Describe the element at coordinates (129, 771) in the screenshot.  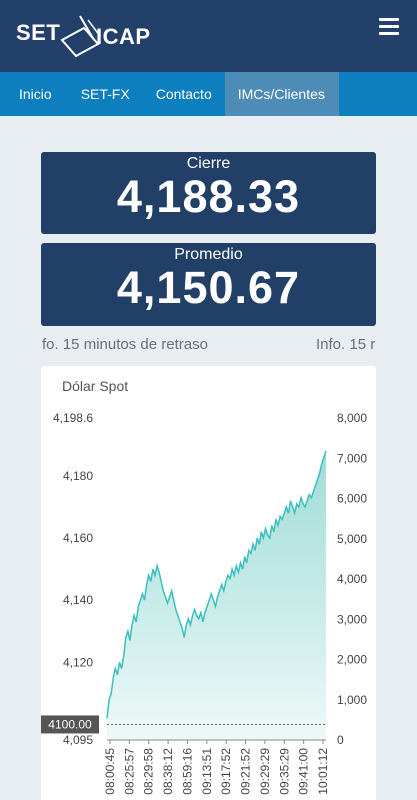
I see `x-tick-label: 08:25:57` at that location.